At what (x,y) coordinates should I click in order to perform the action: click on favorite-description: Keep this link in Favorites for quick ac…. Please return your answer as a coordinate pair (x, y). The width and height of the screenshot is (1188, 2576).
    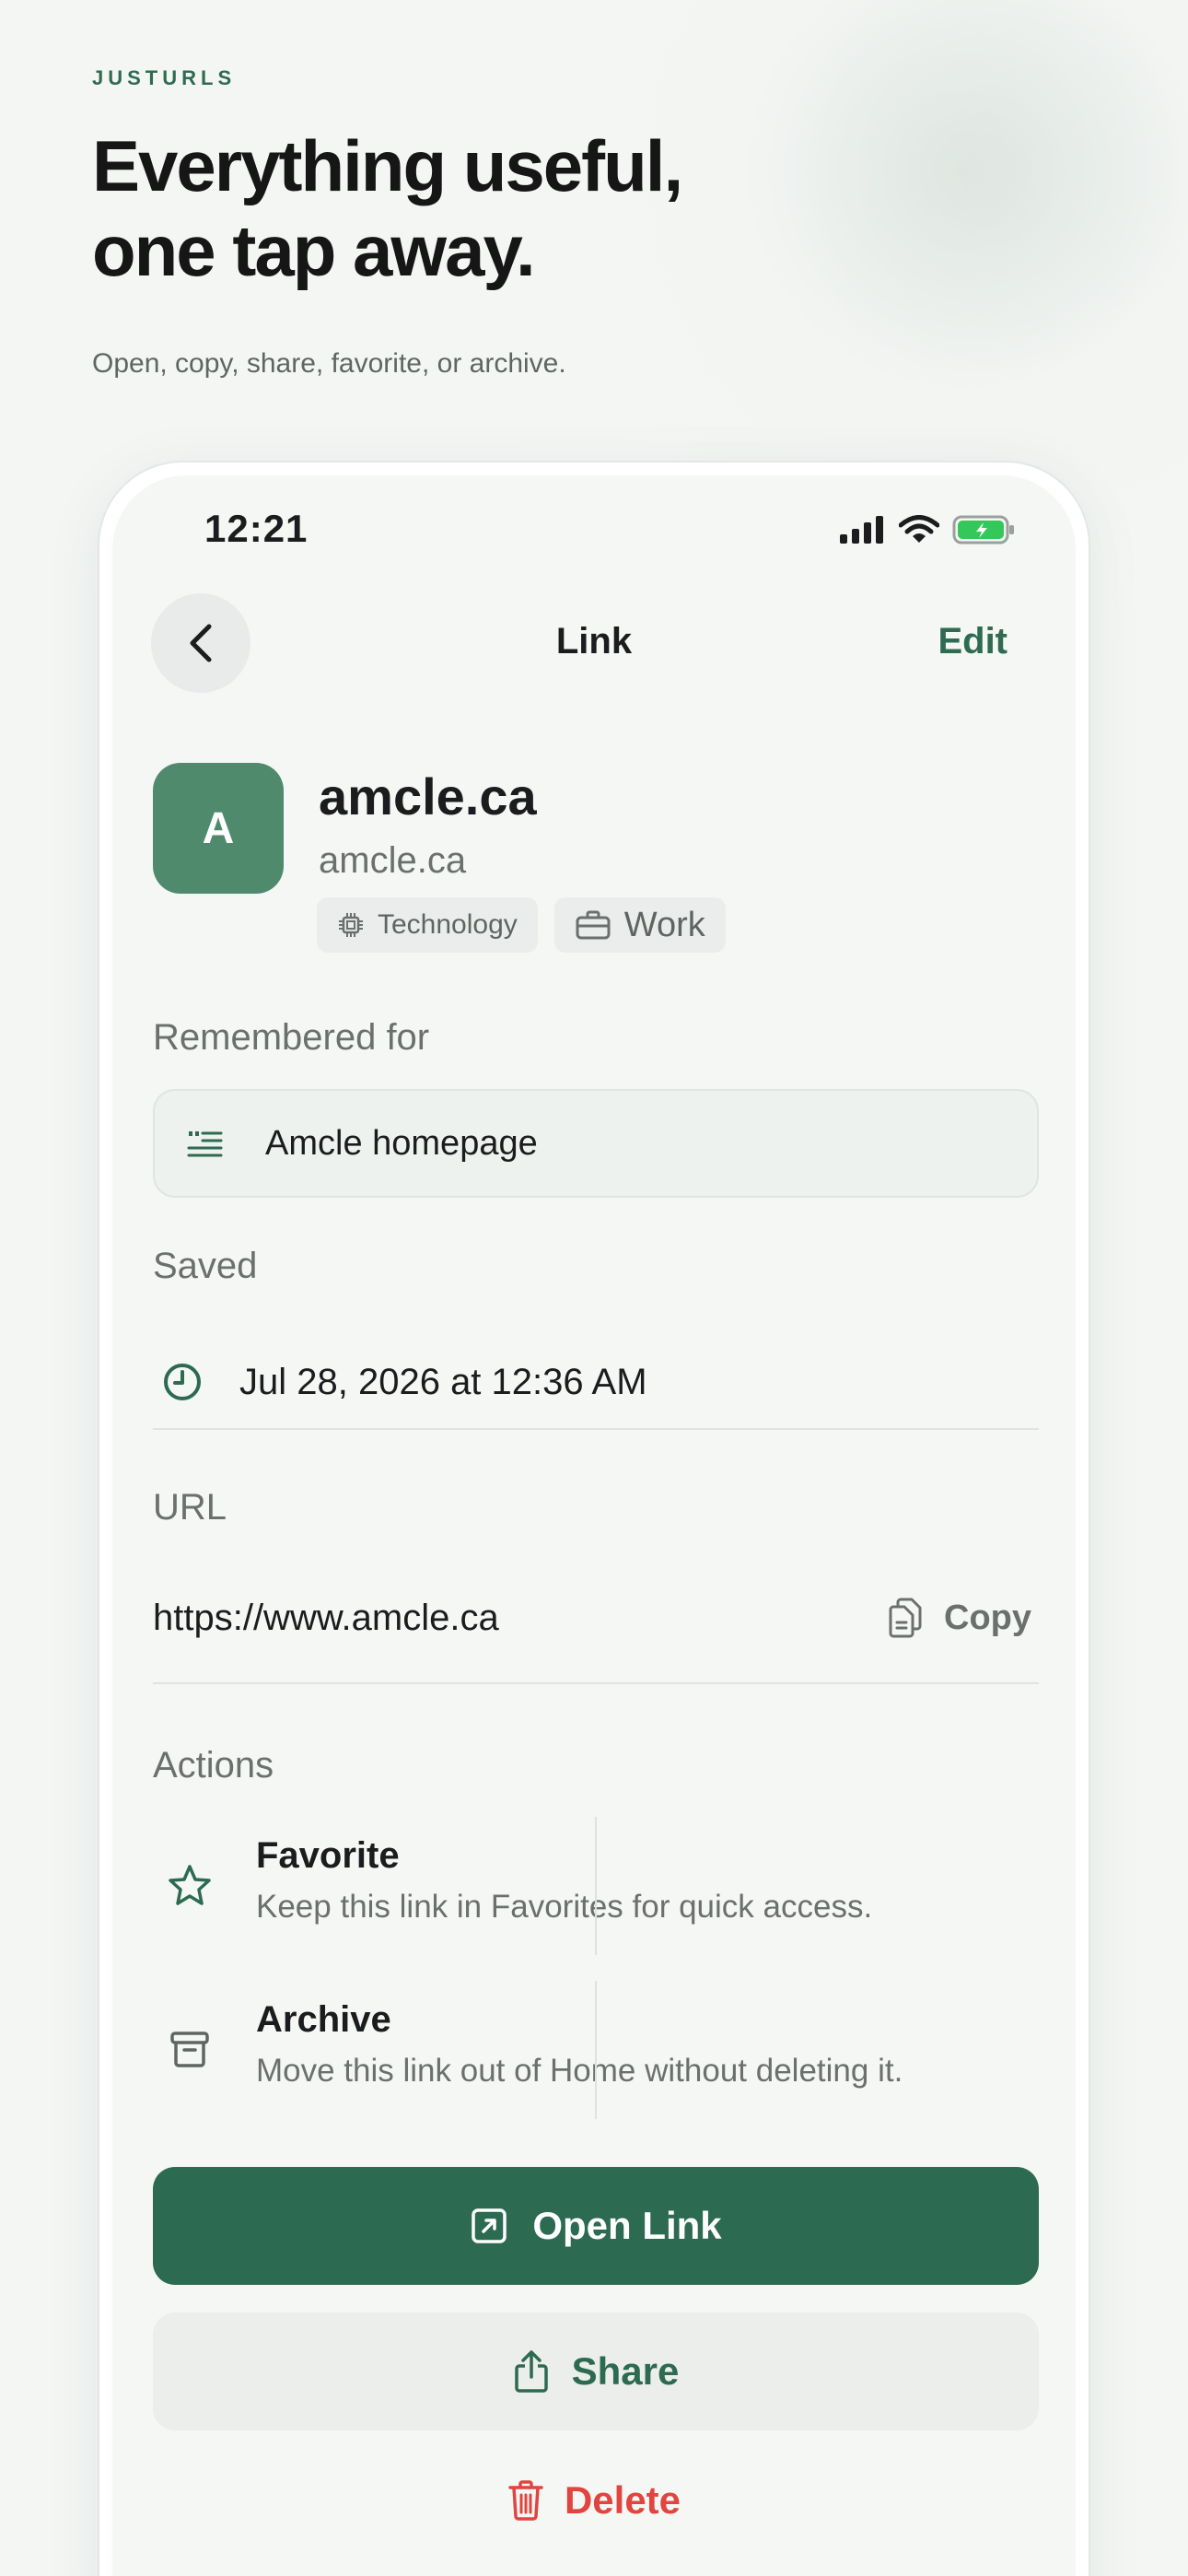
    Looking at the image, I should click on (564, 1907).